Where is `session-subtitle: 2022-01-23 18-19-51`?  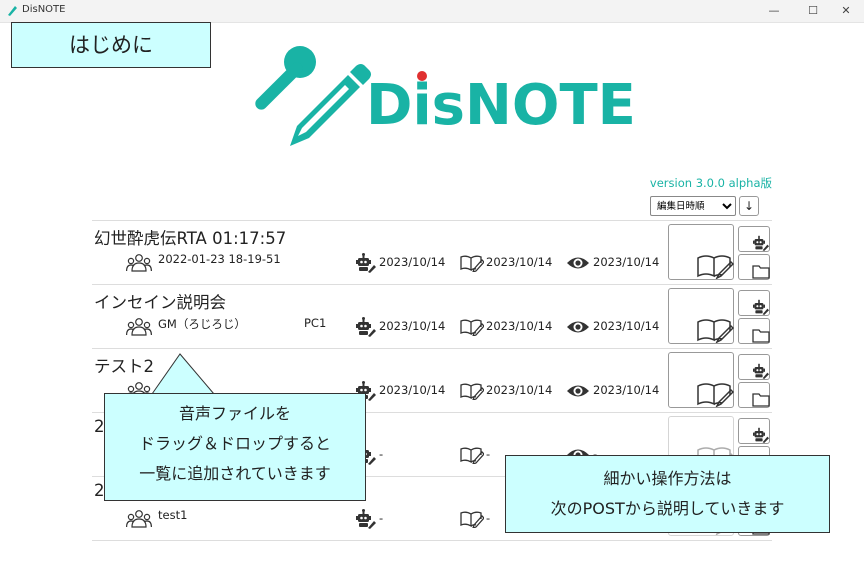
session-subtitle: 2022-01-23 18-19-51 is located at coordinates (219, 259).